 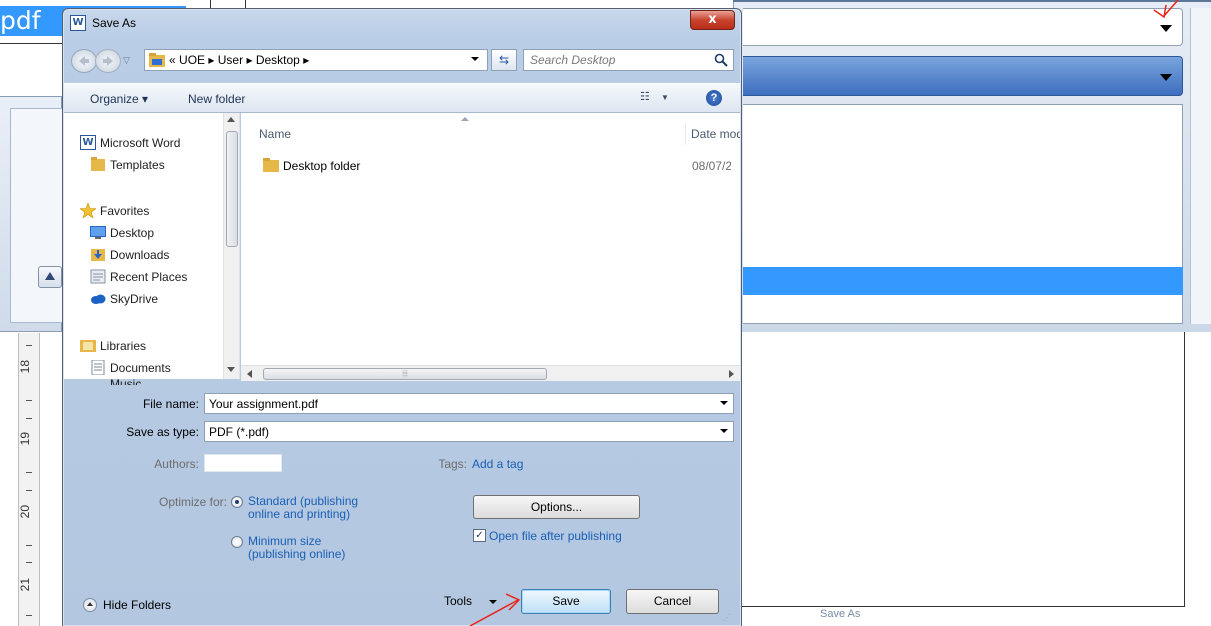 I want to click on close-button: x, so click(x=712, y=20).